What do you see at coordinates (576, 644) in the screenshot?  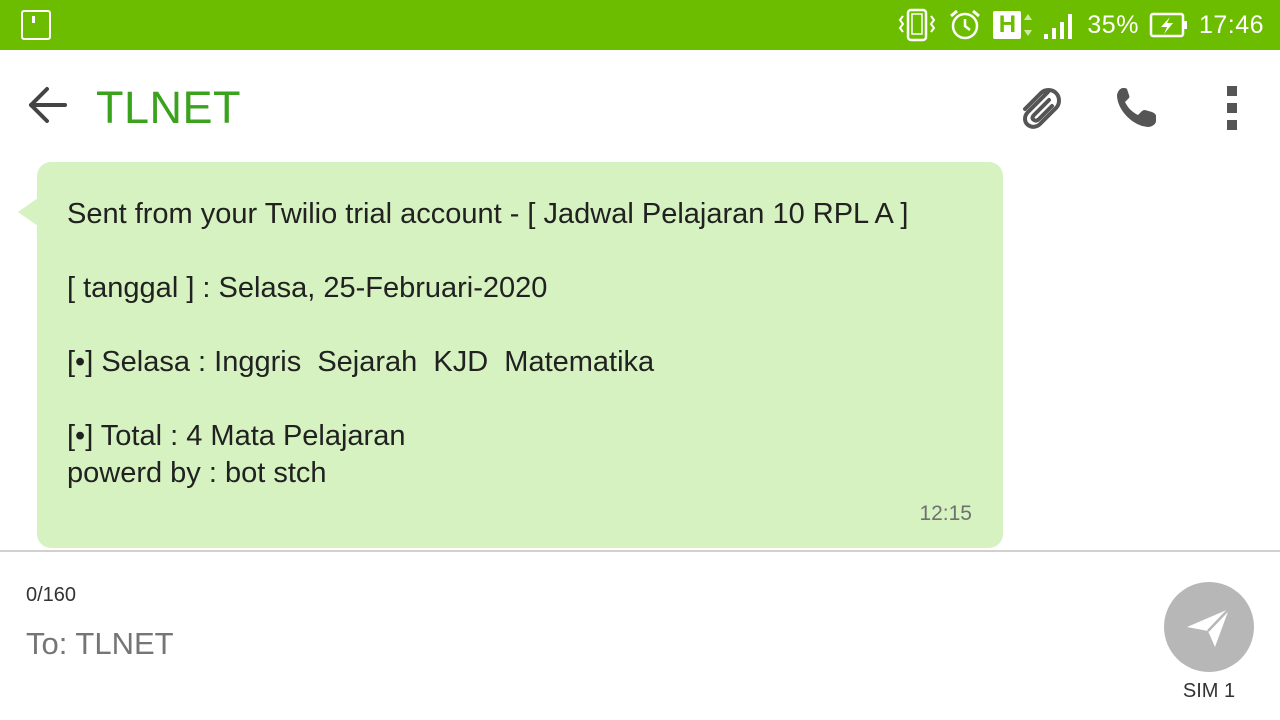 I see `message-input` at bounding box center [576, 644].